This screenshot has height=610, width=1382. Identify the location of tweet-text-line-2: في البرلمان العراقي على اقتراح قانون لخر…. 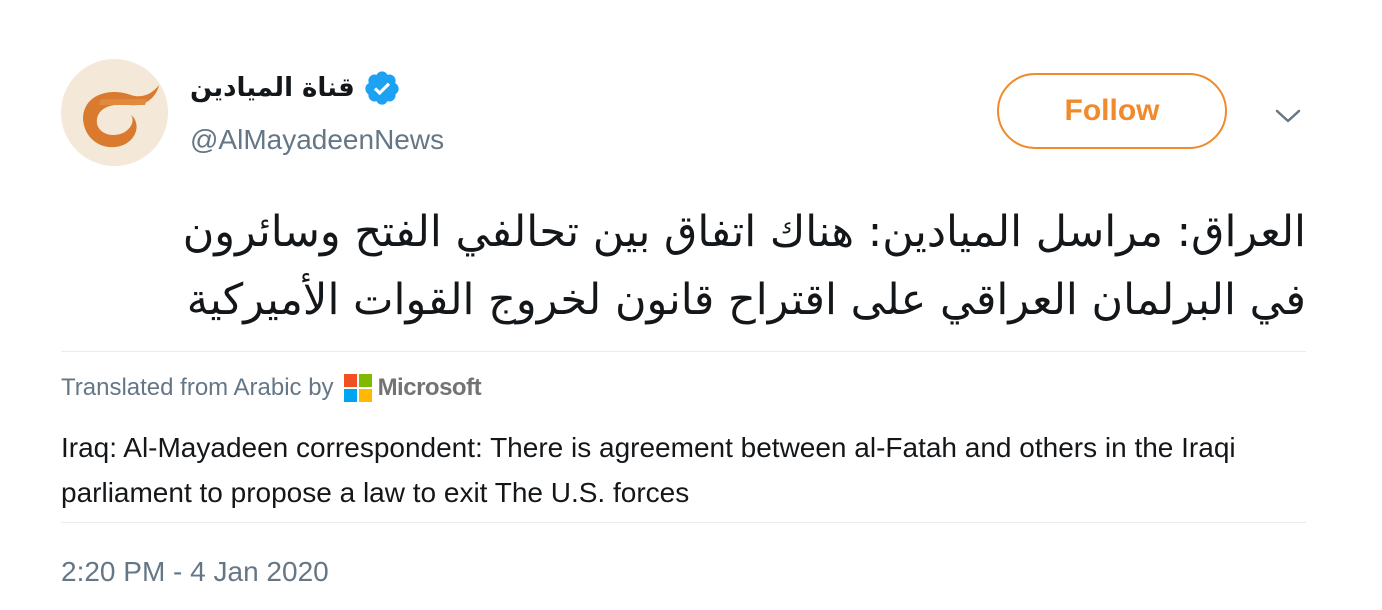
(746, 300).